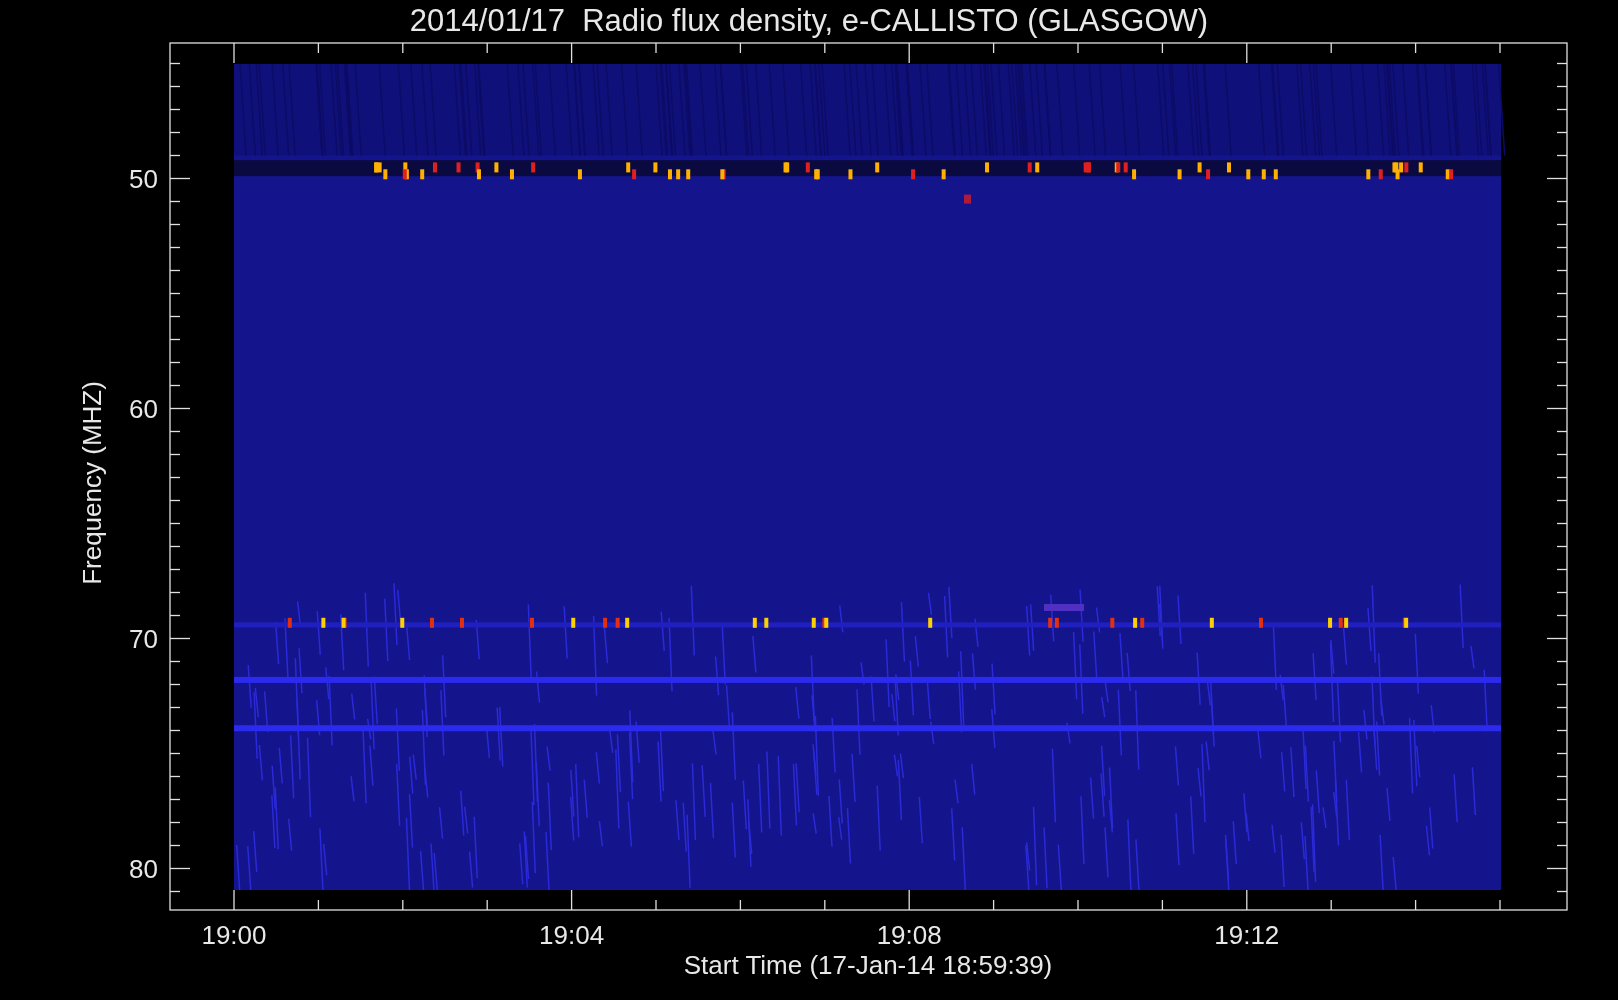 Image resolution: width=1618 pixels, height=1000 pixels. What do you see at coordinates (868, 965) in the screenshot?
I see `x-axis-label: Start Time (17-Jan-14 18:59:39)` at bounding box center [868, 965].